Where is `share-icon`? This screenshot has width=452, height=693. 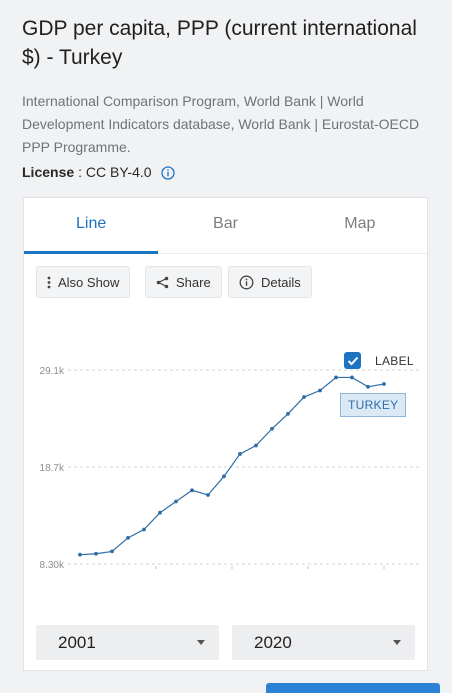
share-icon is located at coordinates (162, 282).